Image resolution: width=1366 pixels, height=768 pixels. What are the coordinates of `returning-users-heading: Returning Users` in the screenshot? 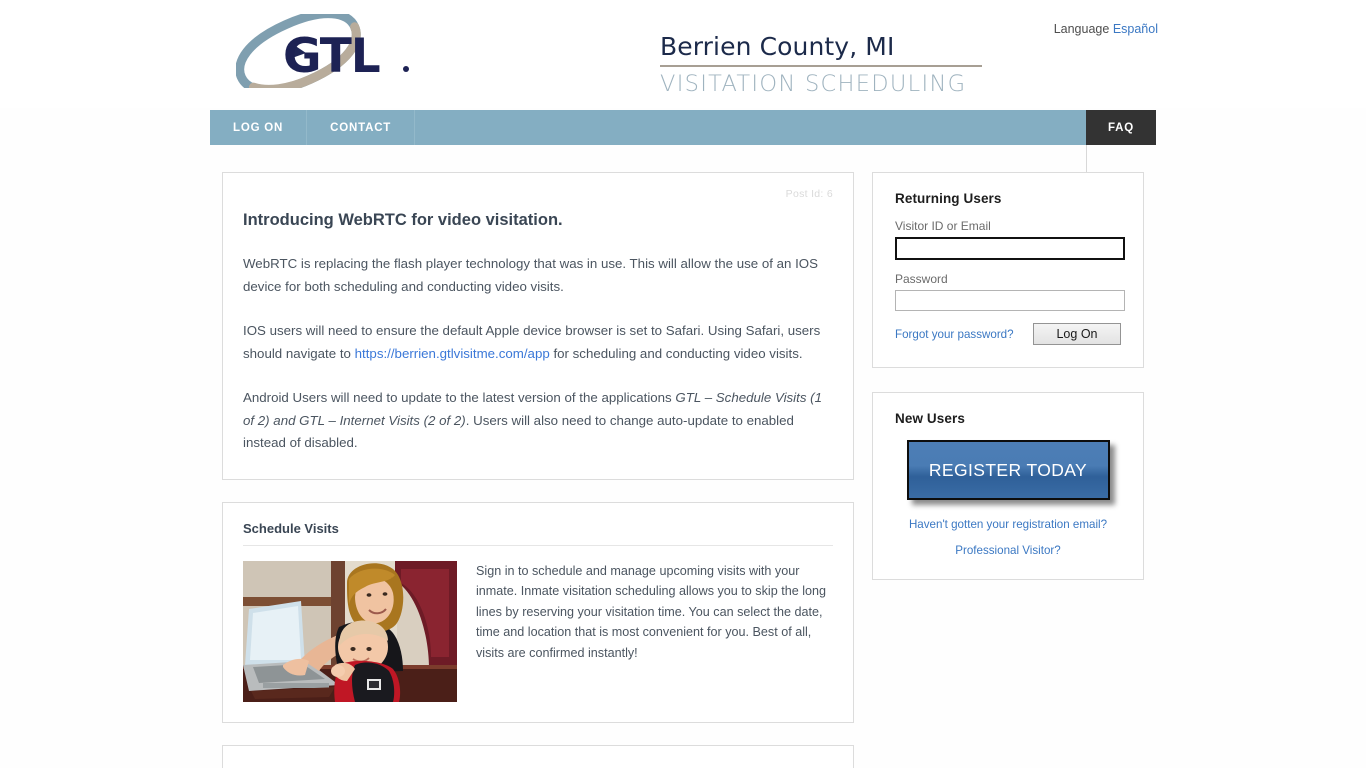 It's located at (948, 198).